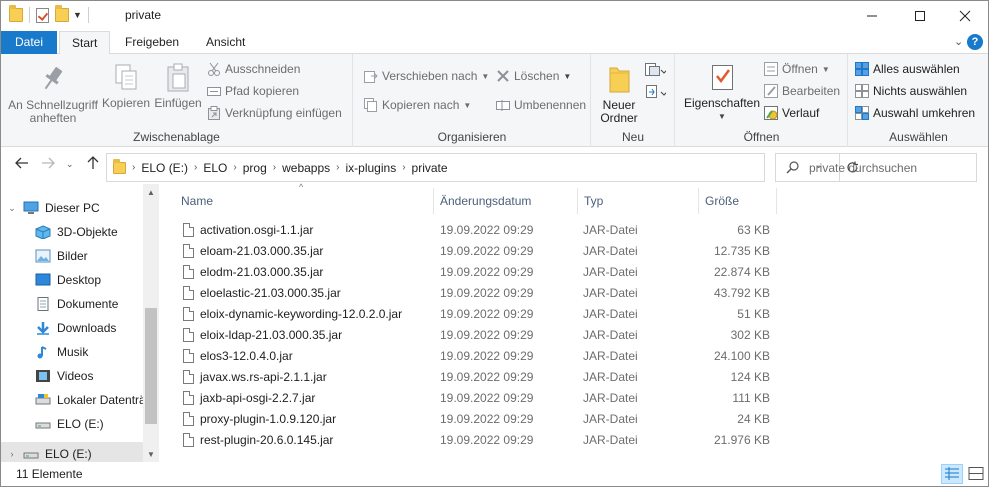  Describe the element at coordinates (417, 105) in the screenshot. I see `copy-to-button: Kopieren nach ▼` at that location.